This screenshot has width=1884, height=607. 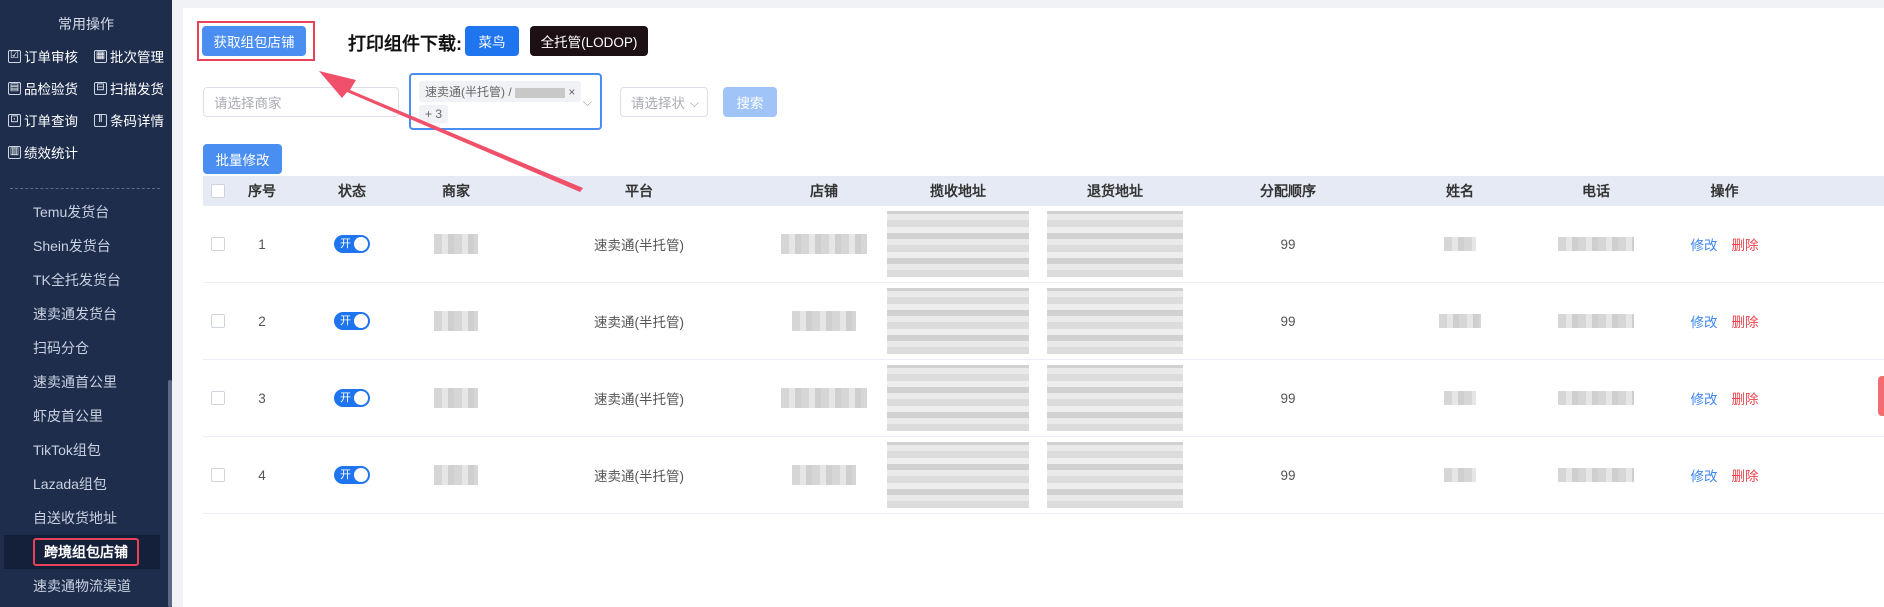 I want to click on tag-close-icon: ×, so click(x=571, y=92).